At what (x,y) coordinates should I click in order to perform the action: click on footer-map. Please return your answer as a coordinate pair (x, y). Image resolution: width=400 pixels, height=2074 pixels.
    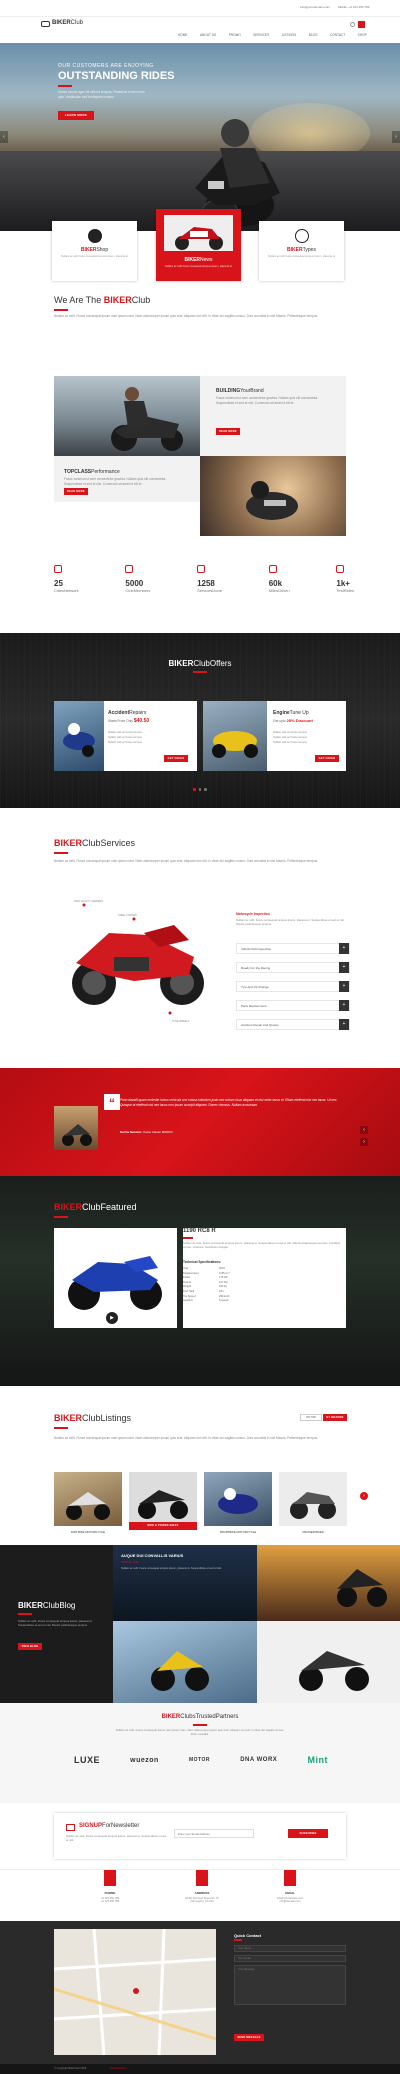
    Looking at the image, I should click on (135, 1992).